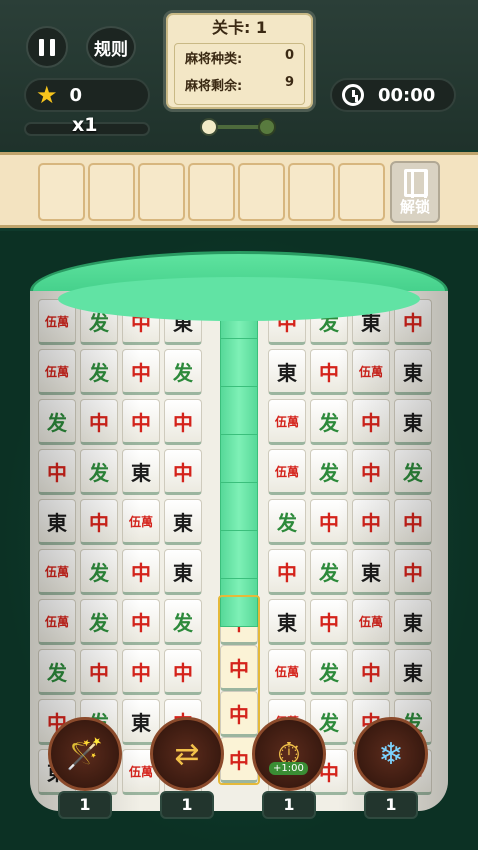 The width and height of the screenshot is (478, 850). What do you see at coordinates (239, 84) in the screenshot?
I see `tiles-remaining-row: 麻将剩余: 9` at bounding box center [239, 84].